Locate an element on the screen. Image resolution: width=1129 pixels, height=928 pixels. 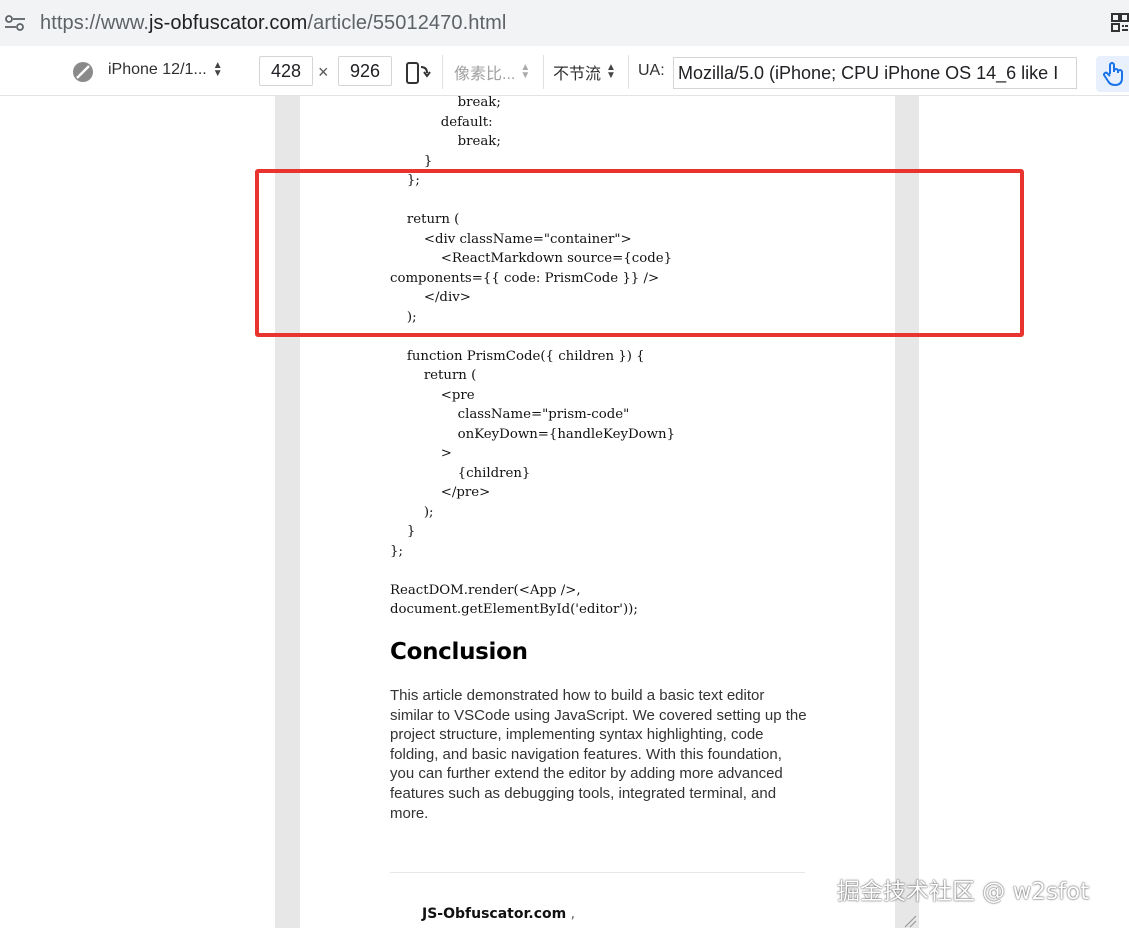
footer-divider is located at coordinates (597, 872).